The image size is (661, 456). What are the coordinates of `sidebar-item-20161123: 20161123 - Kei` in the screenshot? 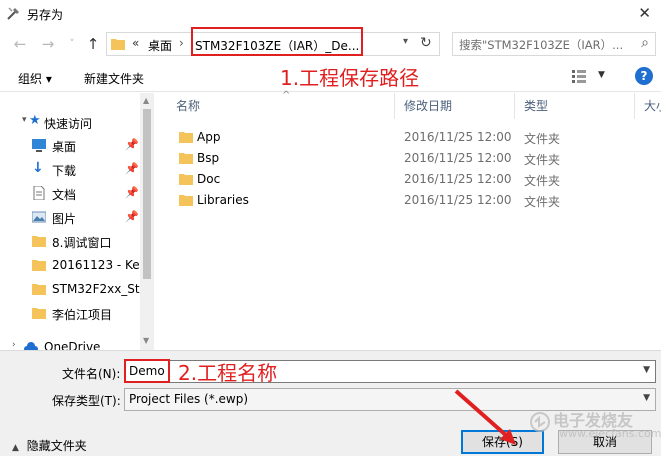 It's located at (77, 265).